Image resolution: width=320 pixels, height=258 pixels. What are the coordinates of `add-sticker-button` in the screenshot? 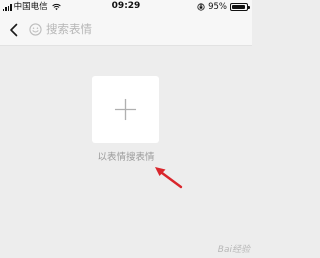 It's located at (125, 109).